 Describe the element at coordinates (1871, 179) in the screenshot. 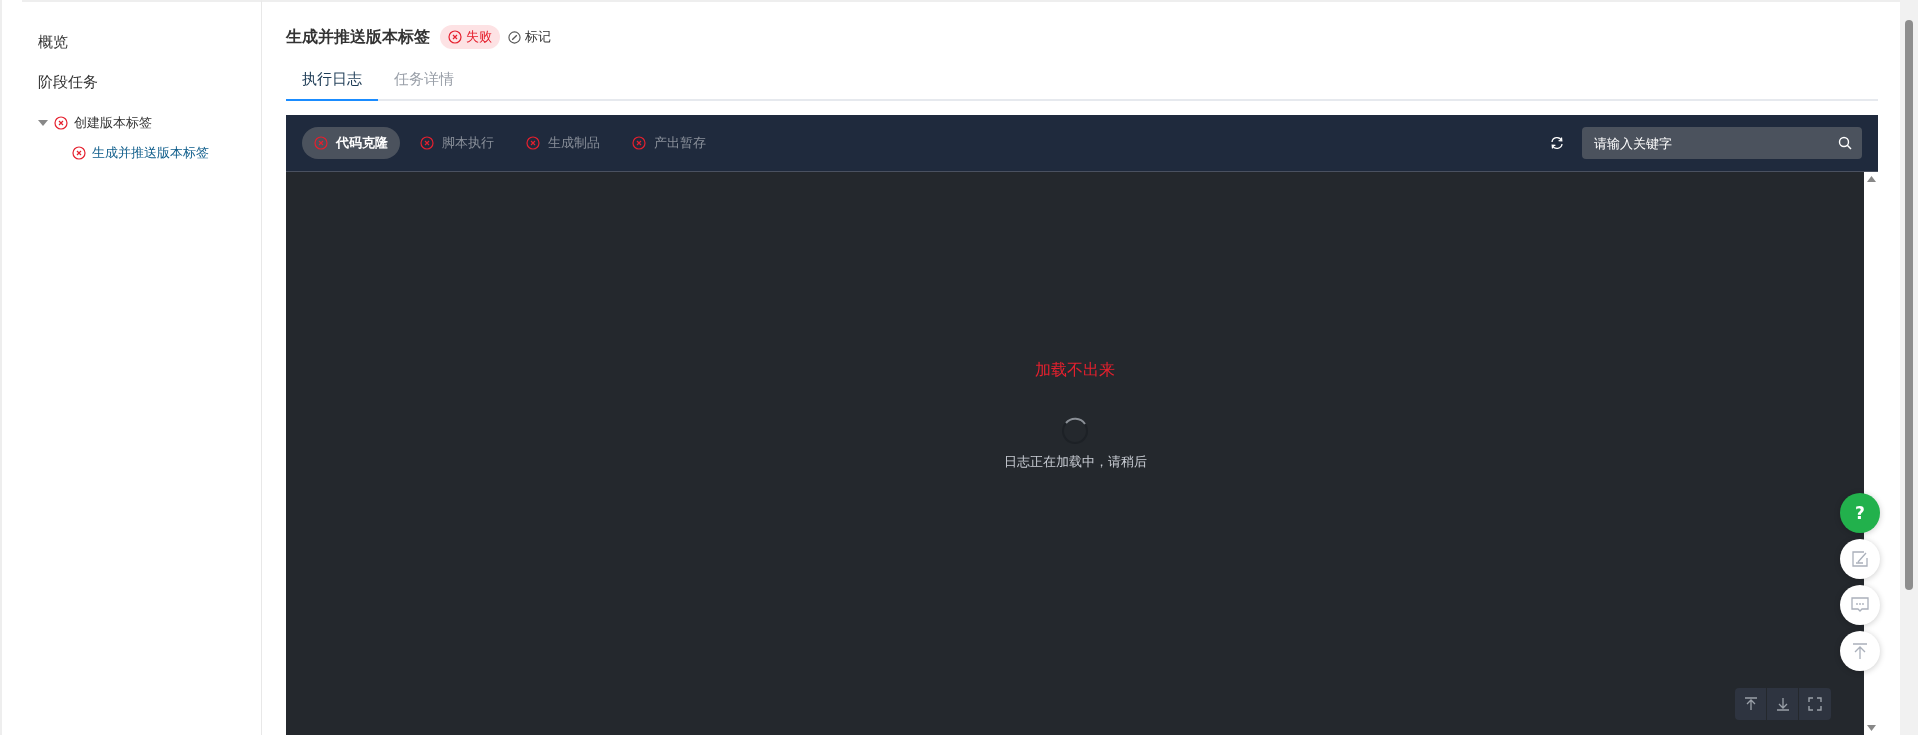

I see `scroll-up-icon` at that location.